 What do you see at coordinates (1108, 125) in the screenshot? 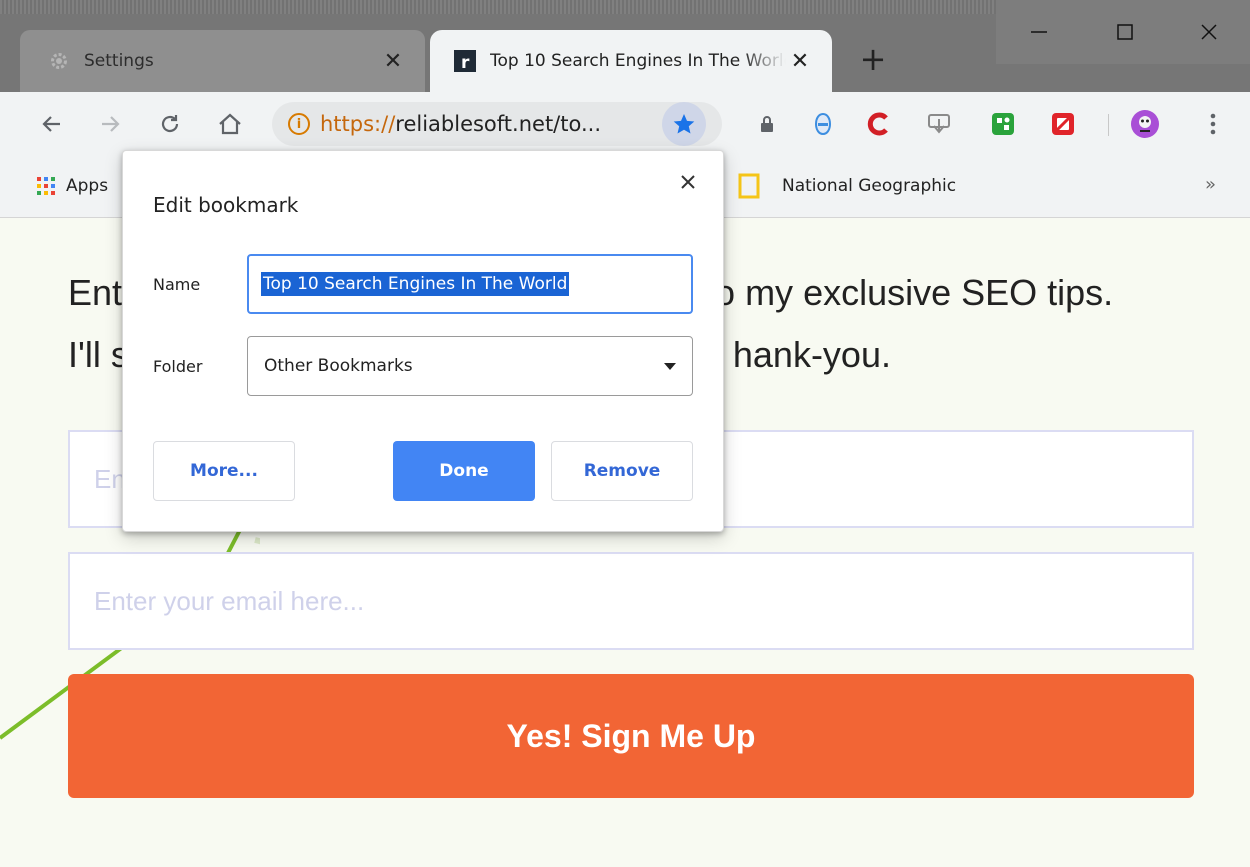
I see `toolbar-separator` at bounding box center [1108, 125].